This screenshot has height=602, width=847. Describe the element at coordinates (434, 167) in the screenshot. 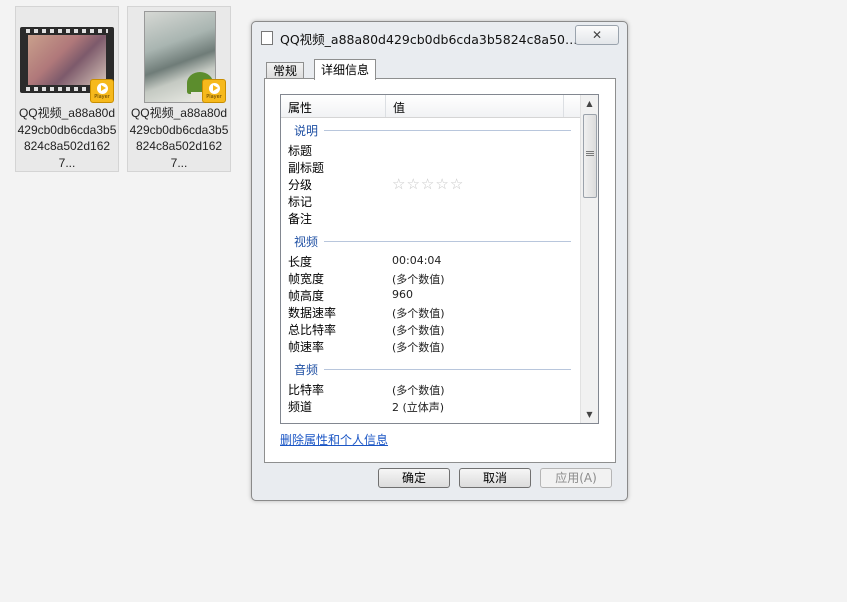

I see `list-item: 副标题` at that location.